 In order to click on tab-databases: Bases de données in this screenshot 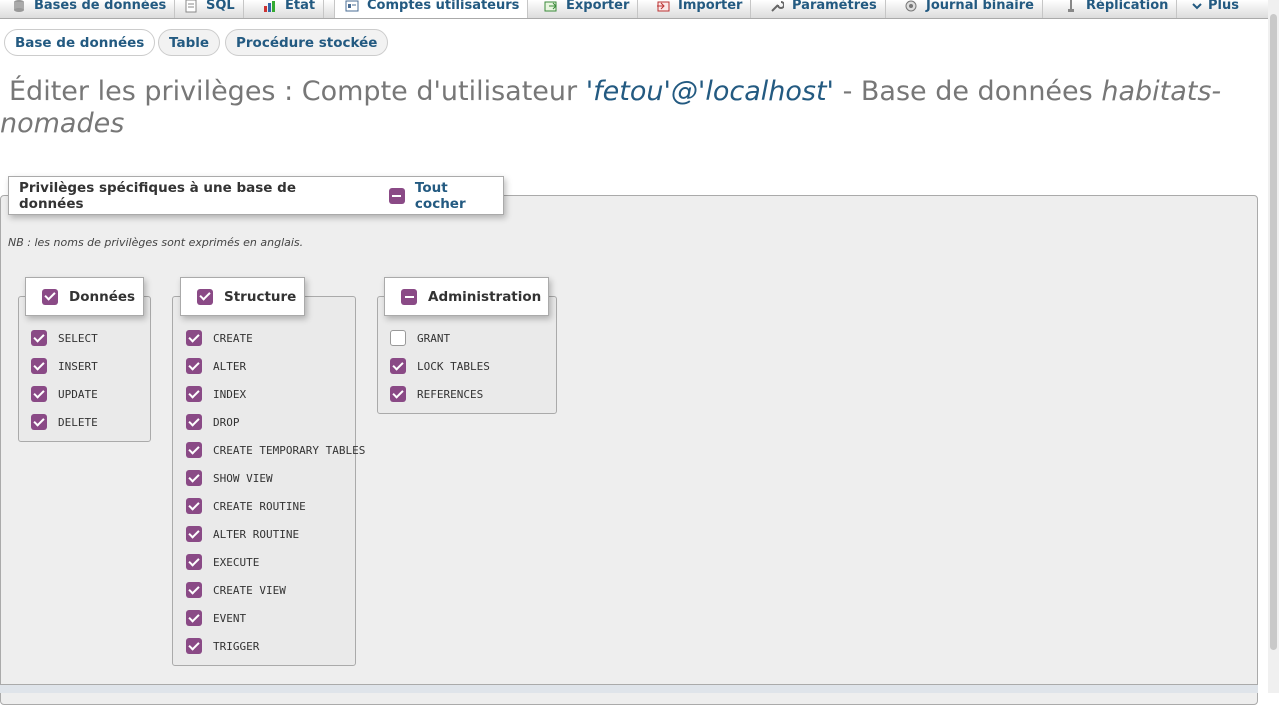, I will do `click(94, 9)`.